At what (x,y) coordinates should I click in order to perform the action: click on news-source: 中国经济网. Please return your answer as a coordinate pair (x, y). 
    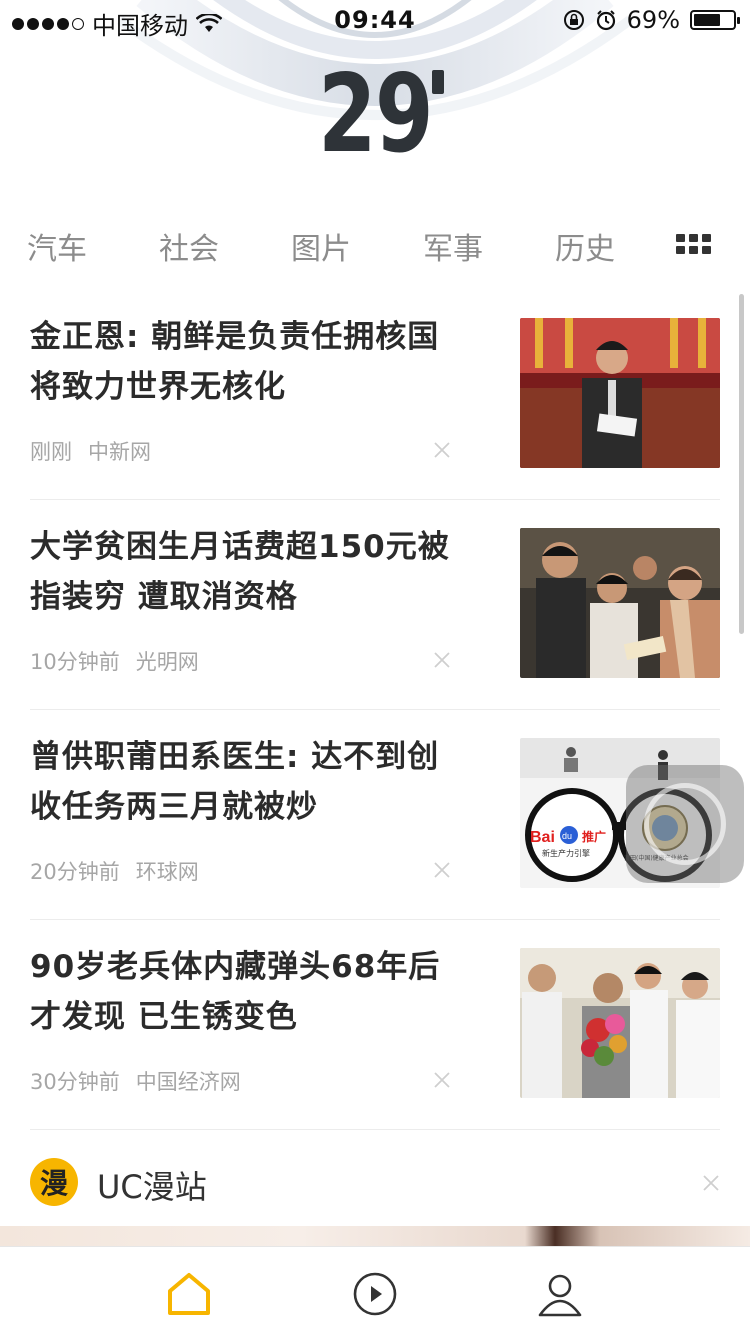
    Looking at the image, I should click on (188, 1082).